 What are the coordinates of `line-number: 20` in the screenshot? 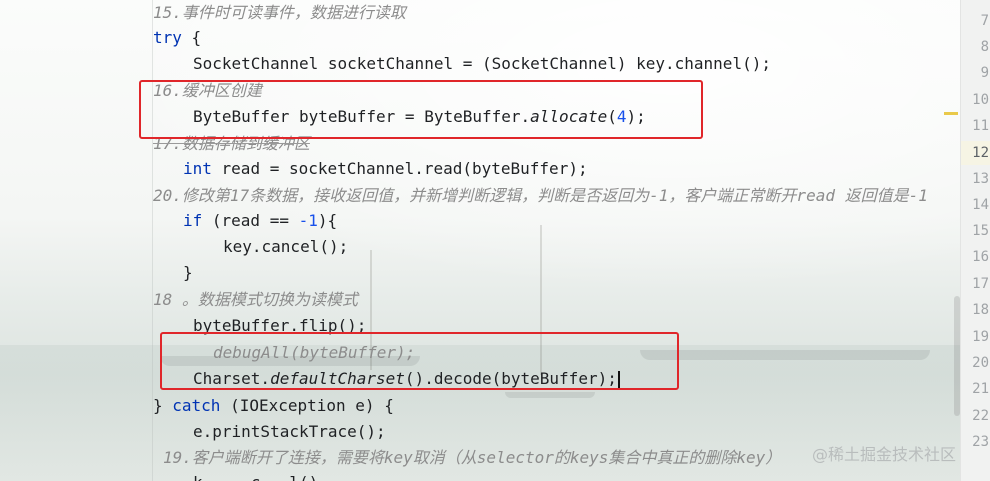 It's located at (980, 363).